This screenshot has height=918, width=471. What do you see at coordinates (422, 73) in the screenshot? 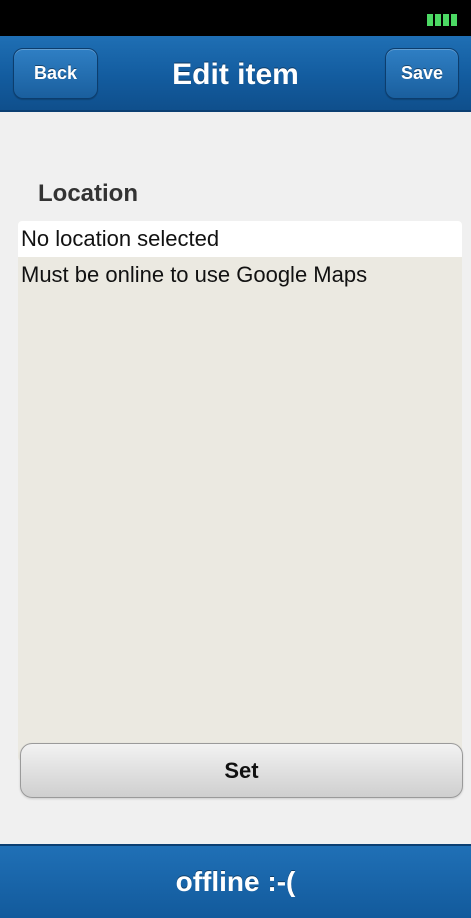
I see `save-button: Save` at bounding box center [422, 73].